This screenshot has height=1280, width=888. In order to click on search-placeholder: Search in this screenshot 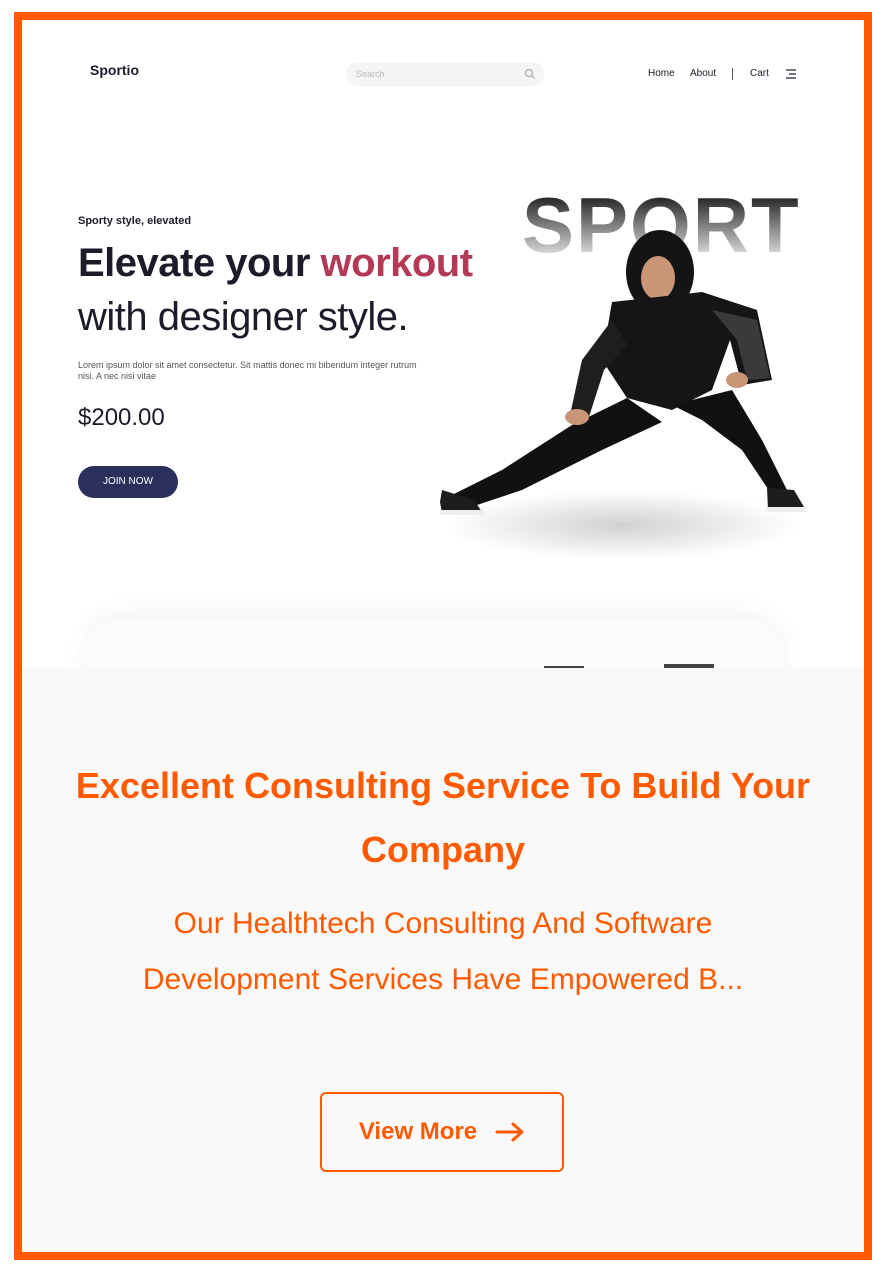, I will do `click(370, 74)`.